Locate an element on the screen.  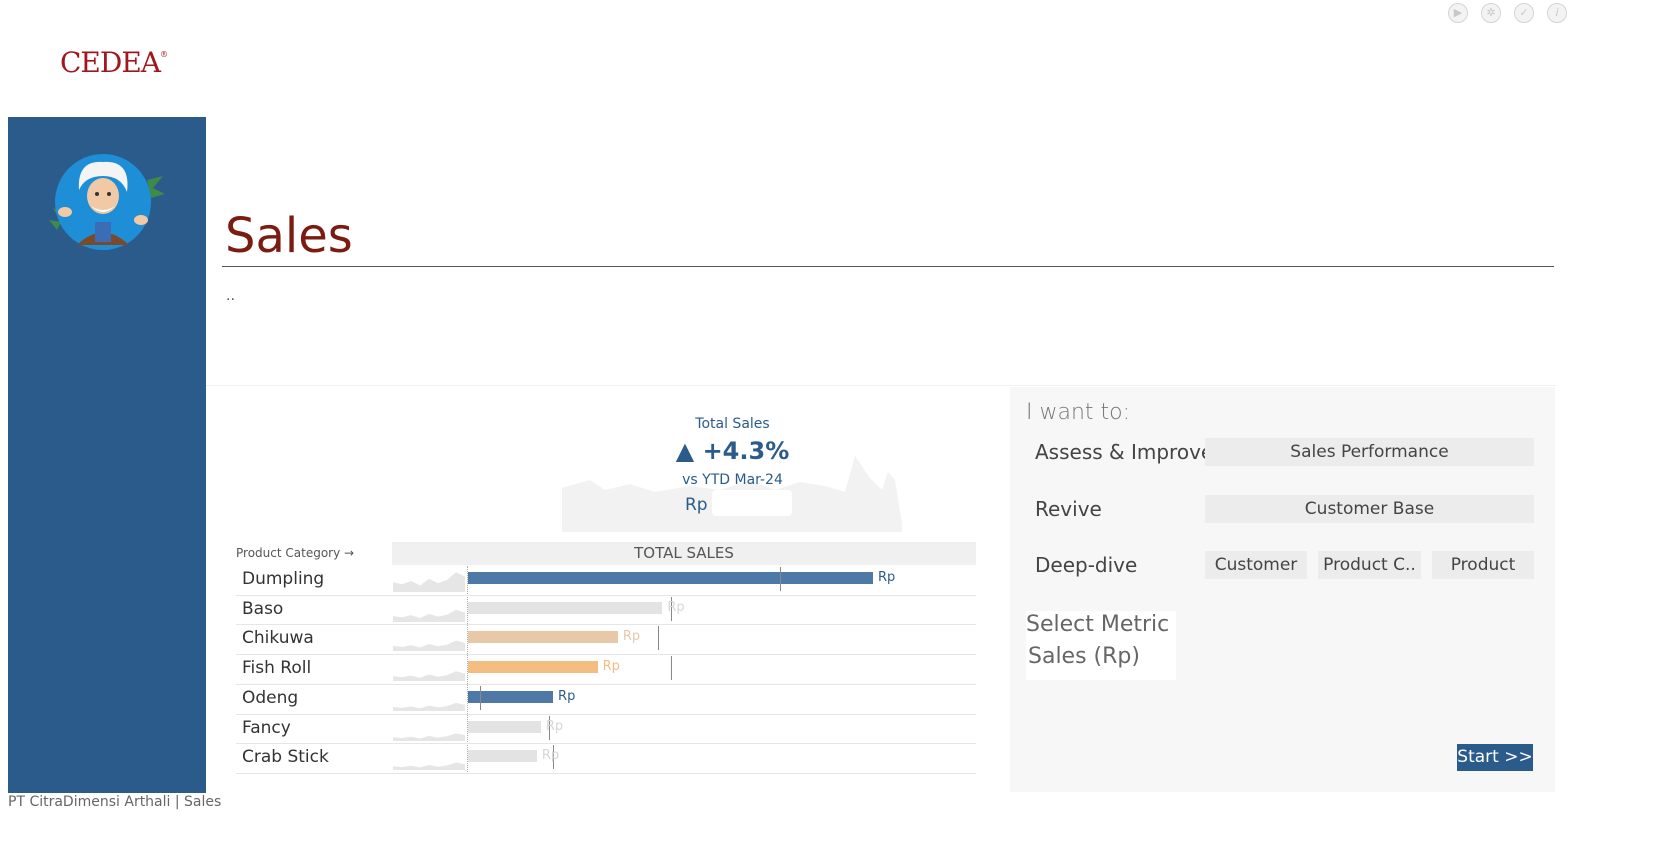
play-icon: ▶ is located at coordinates (1458, 13).